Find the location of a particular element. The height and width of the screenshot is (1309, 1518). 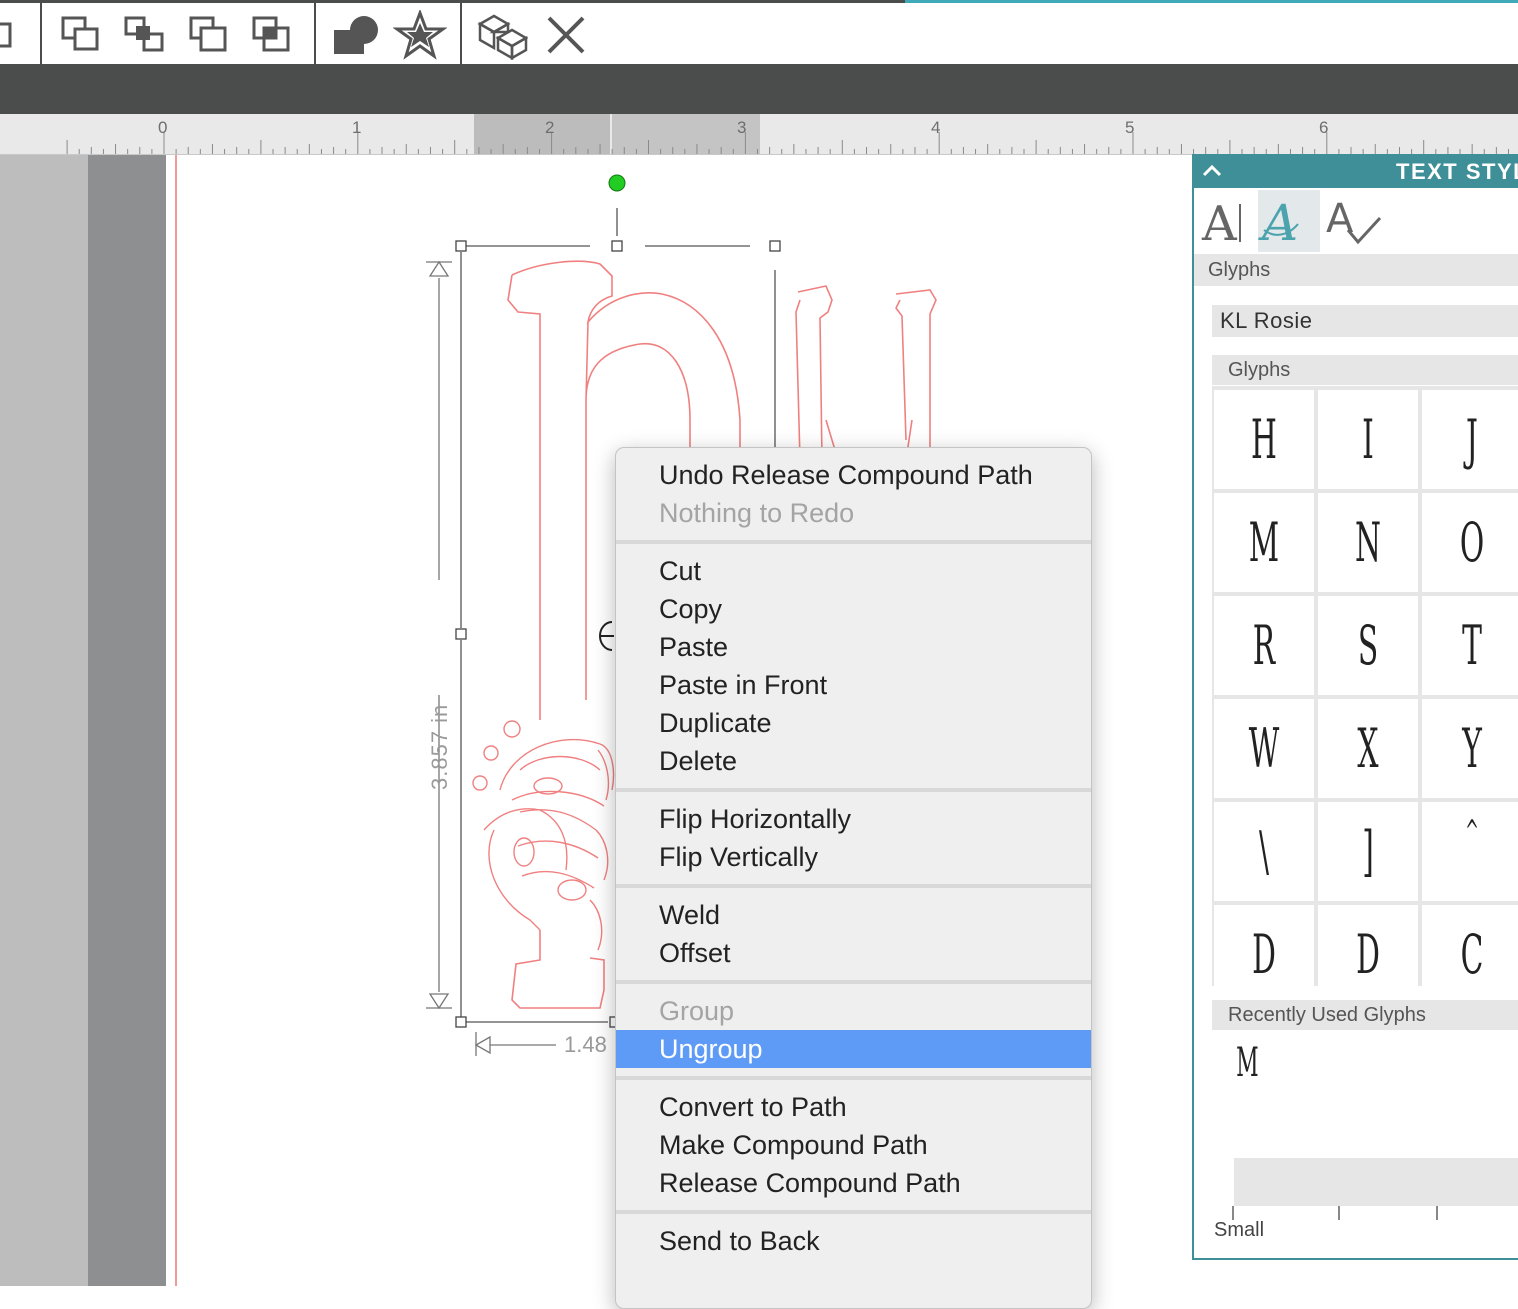

glyph-cell: ] is located at coordinates (1368, 851).